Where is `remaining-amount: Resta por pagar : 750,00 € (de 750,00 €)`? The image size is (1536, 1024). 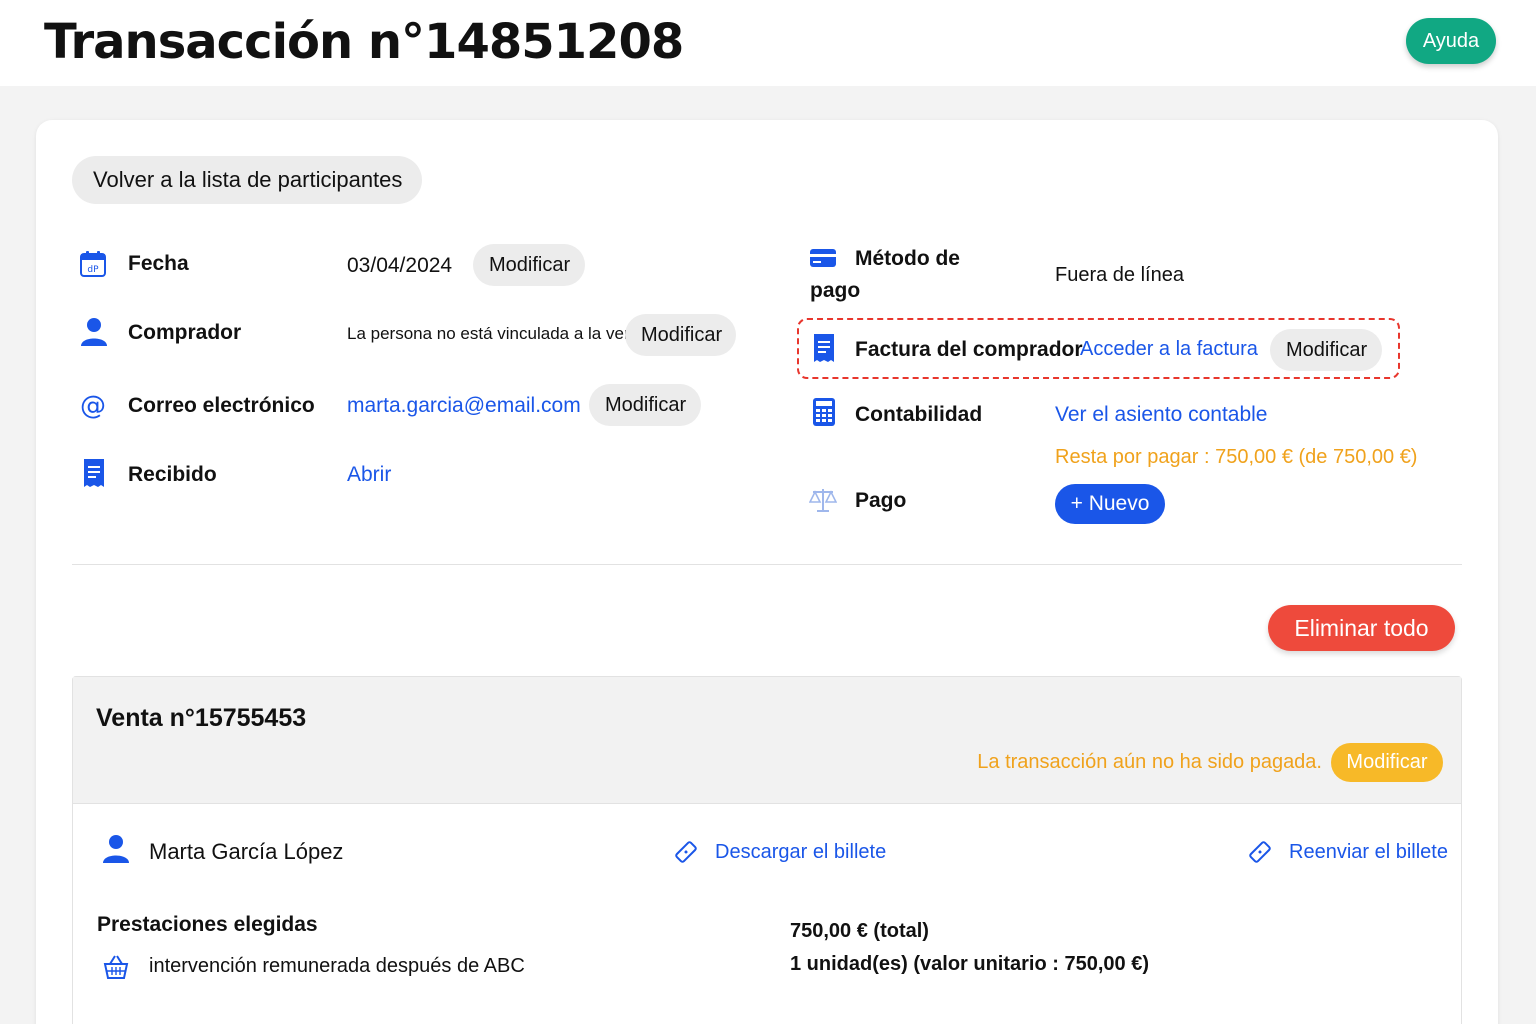 remaining-amount: Resta por pagar : 750,00 € (de 750,00 €) is located at coordinates (1236, 457).